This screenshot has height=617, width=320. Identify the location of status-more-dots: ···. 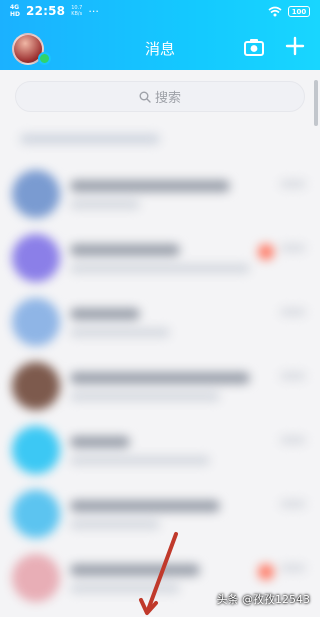
(93, 11).